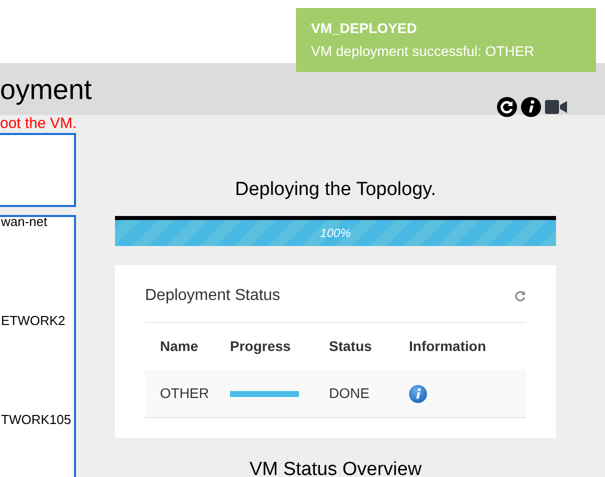  I want to click on page-title: oyment, so click(46, 90).